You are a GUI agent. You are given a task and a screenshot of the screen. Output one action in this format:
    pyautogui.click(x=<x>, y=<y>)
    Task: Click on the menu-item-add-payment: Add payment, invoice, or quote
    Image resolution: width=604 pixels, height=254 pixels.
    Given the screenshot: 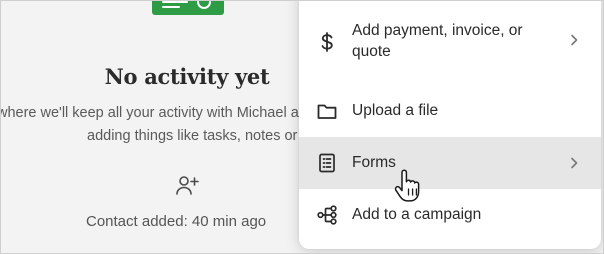 What is the action you would take?
    pyautogui.click(x=450, y=48)
    